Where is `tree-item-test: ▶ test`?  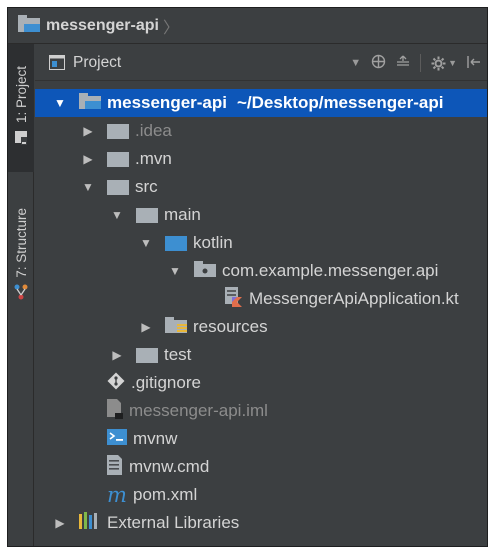 tree-item-test: ▶ test is located at coordinates (261, 355).